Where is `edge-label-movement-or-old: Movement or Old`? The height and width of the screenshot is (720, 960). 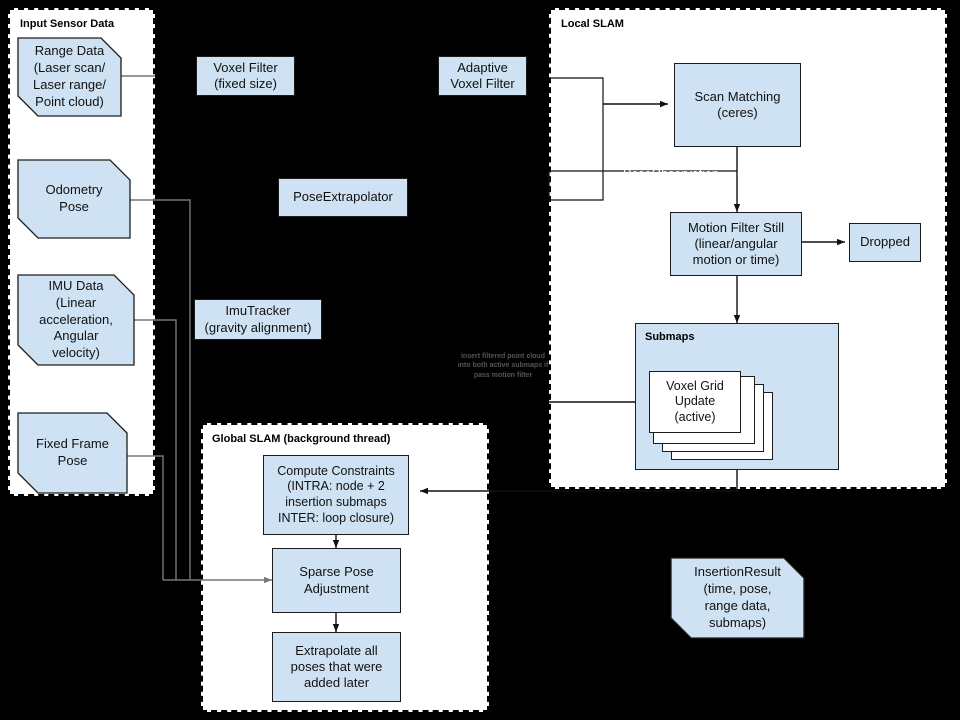
edge-label-movement-or-old: Movement or Old is located at coordinates (795, 304).